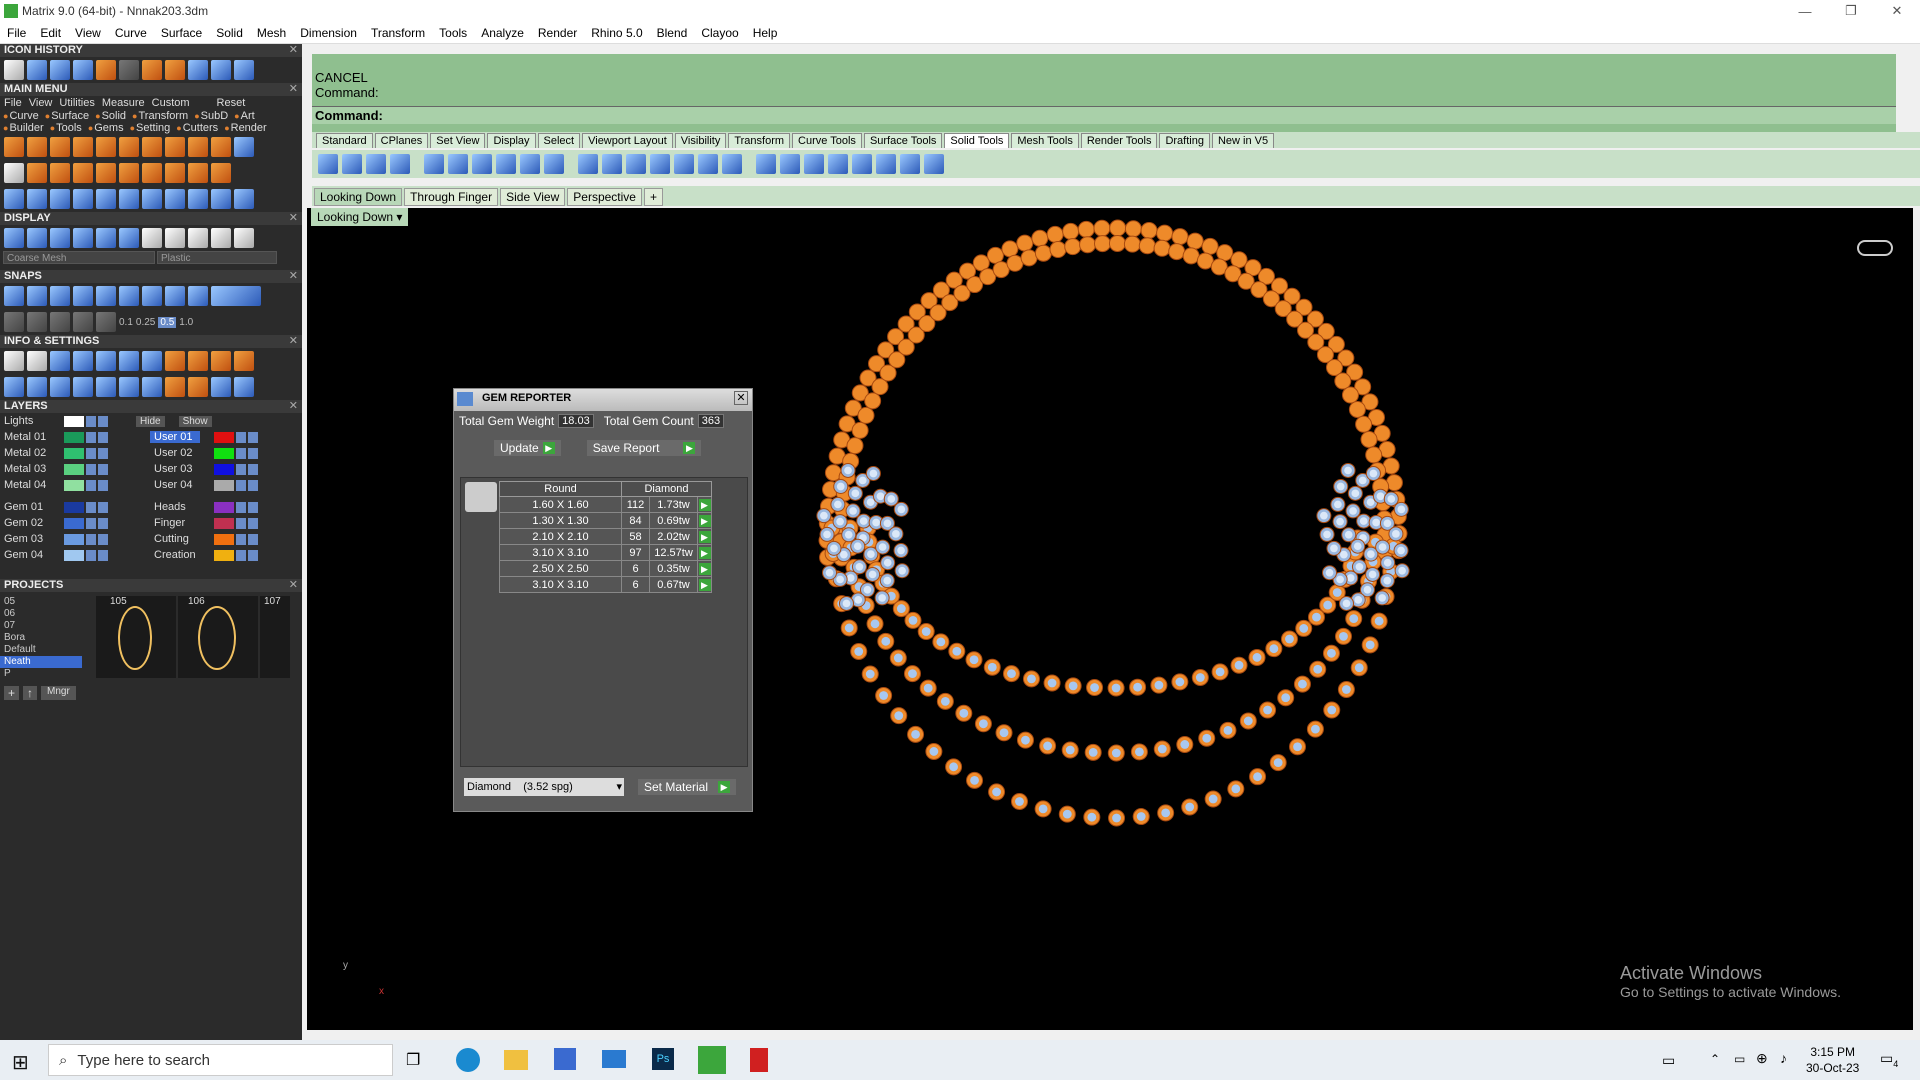  I want to click on project-item: Default, so click(41, 650).